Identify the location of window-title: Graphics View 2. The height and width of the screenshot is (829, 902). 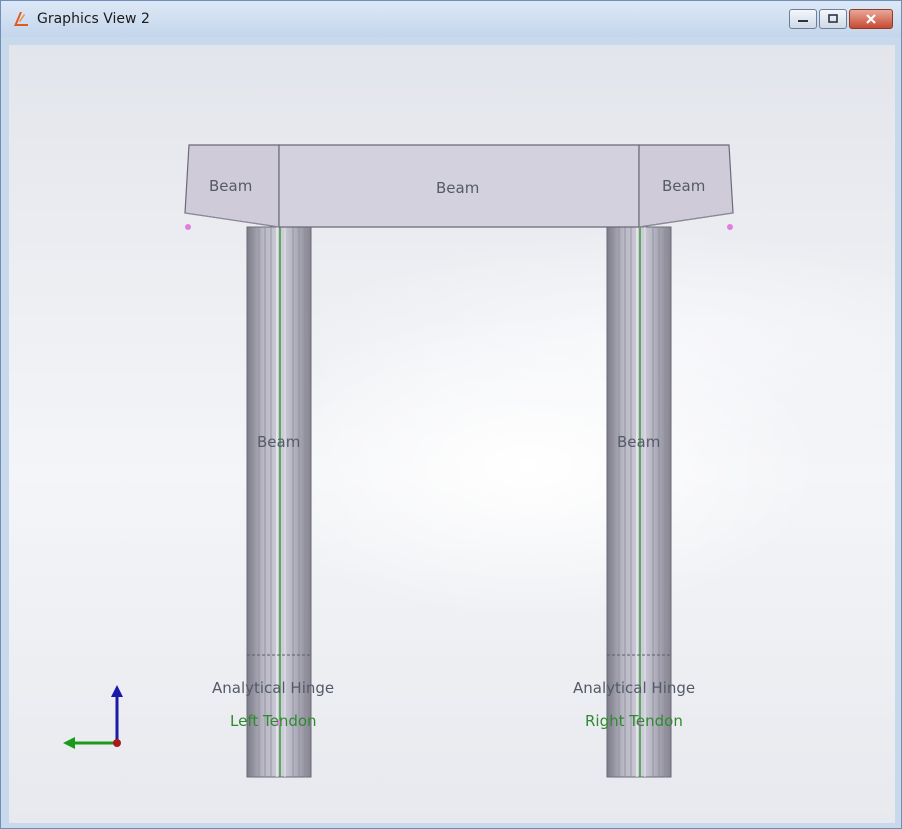
(93, 19).